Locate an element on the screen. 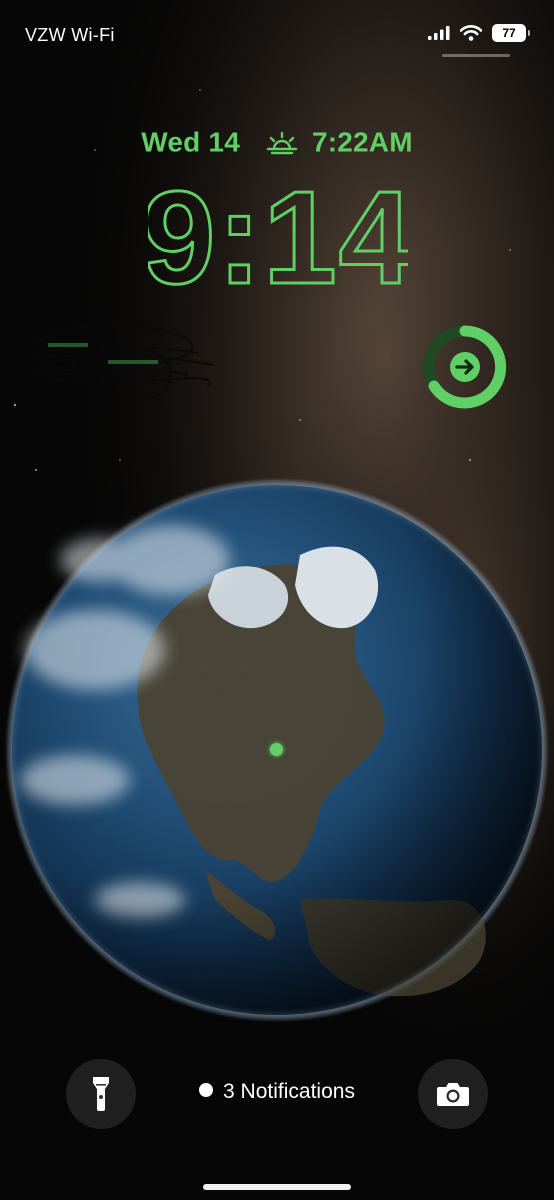 Image resolution: width=554 pixels, height=1200 pixels. lock-screen-clock: 9:14 is located at coordinates (278, 235).